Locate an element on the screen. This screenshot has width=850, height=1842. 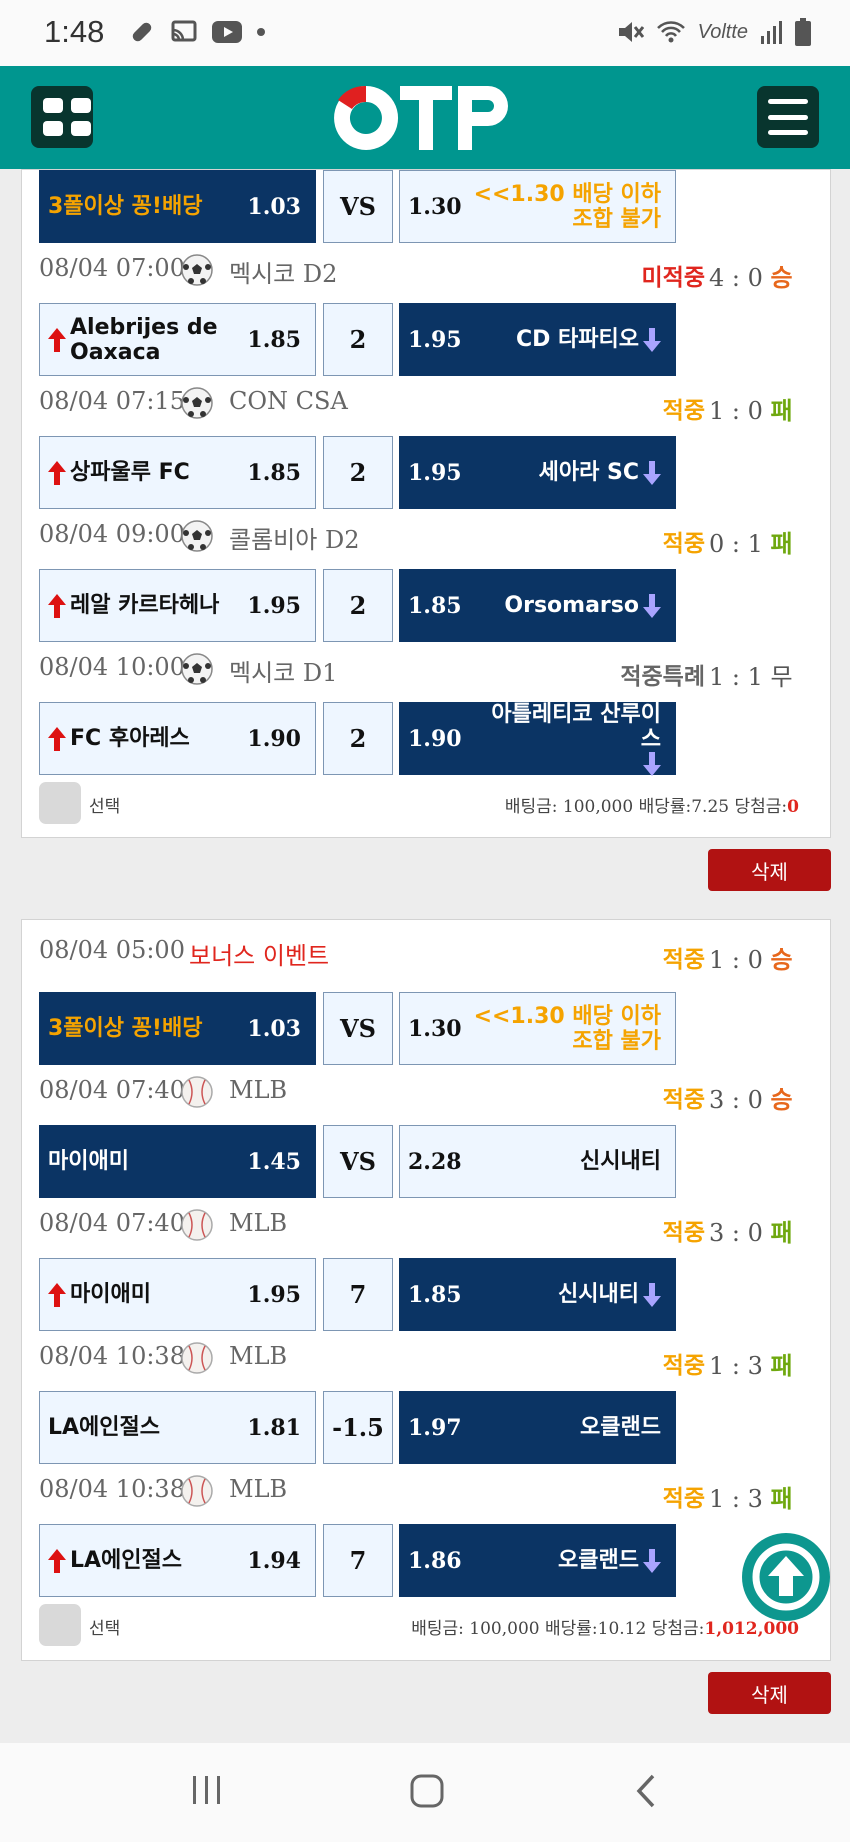
home-icon is located at coordinates (427, 1791).